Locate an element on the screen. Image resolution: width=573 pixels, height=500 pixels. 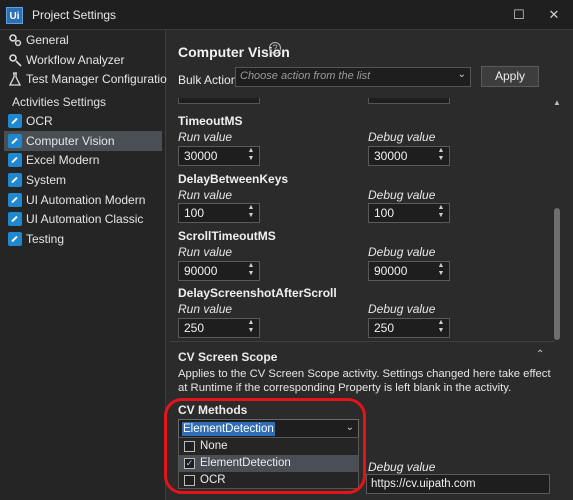
analyzer-icon is located at coordinates (15, 60).